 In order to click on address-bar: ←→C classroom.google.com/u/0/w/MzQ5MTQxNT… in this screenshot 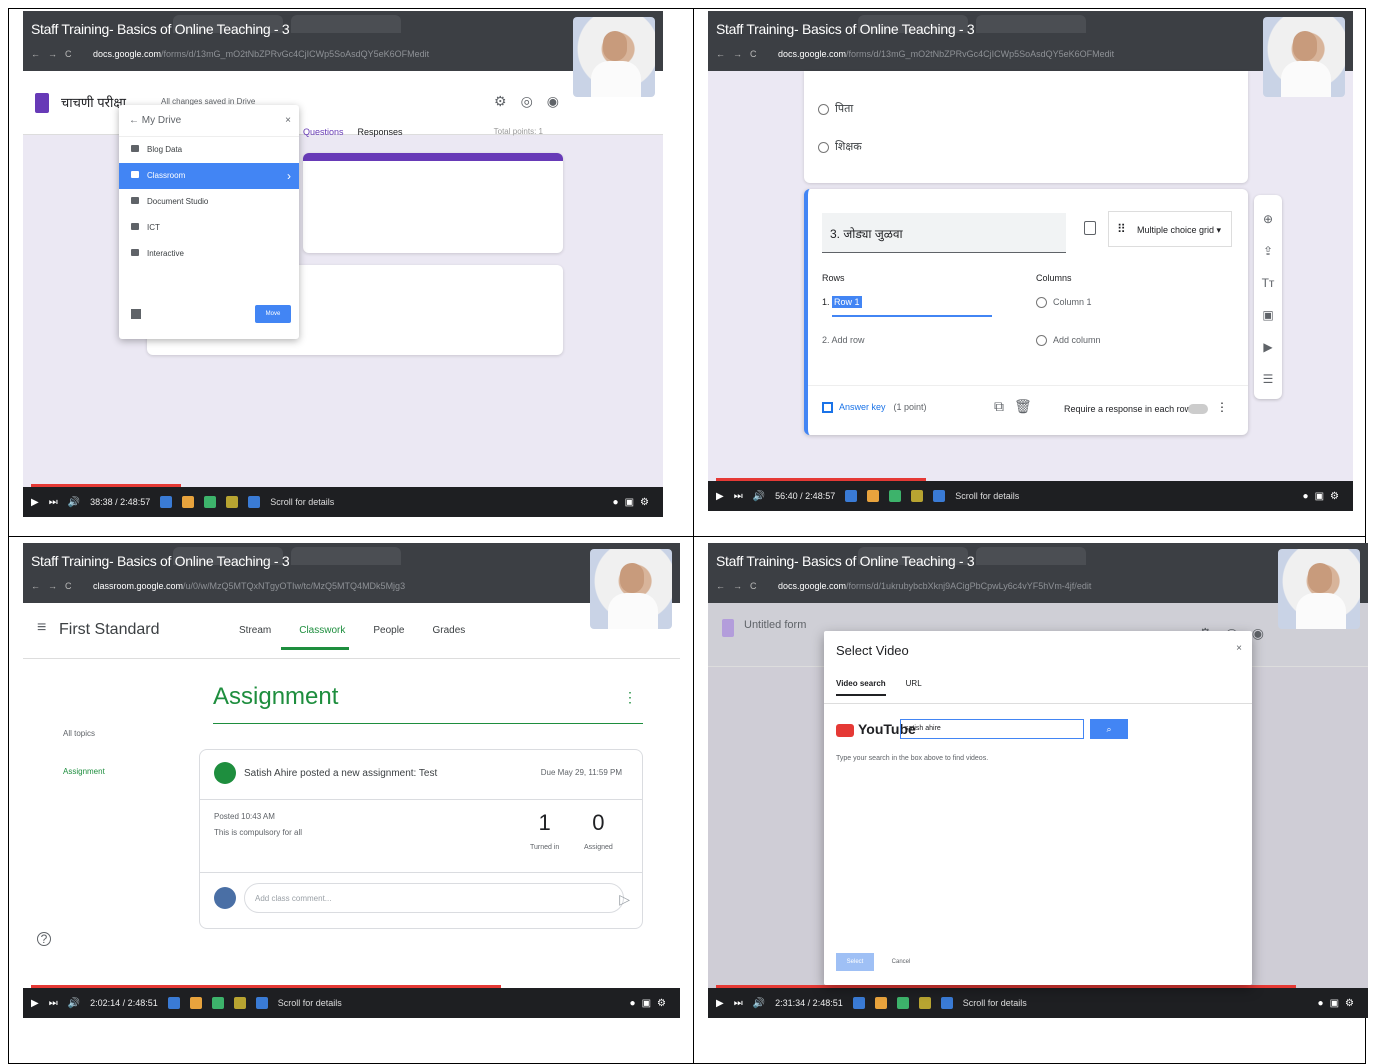, I will do `click(301, 586)`.